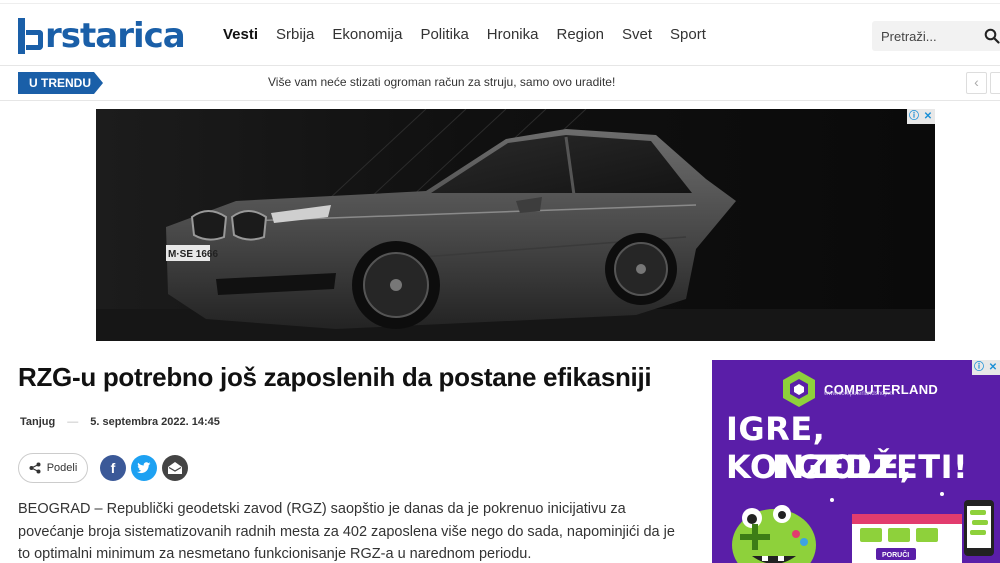 The image size is (1000, 563). Describe the element at coordinates (35, 468) in the screenshot. I see `share-icon` at that location.